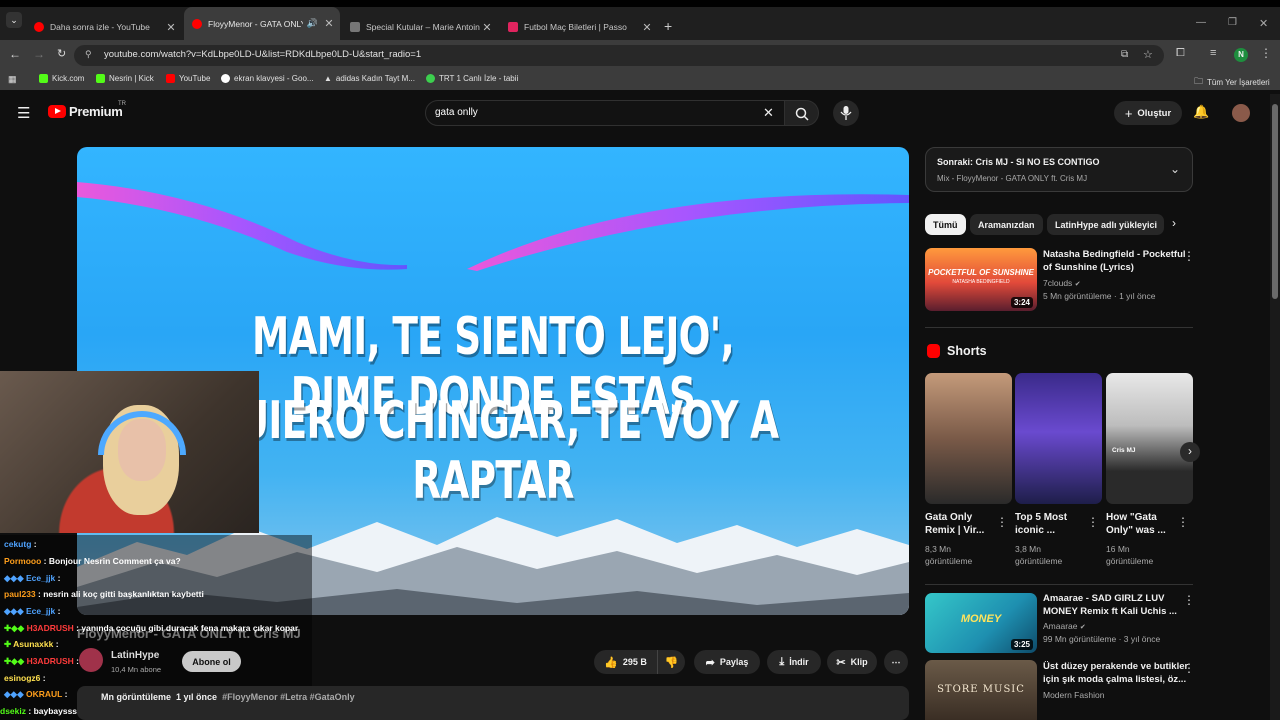  What do you see at coordinates (605, 113) in the screenshot?
I see `search-box: gata onlly ✕` at bounding box center [605, 113].